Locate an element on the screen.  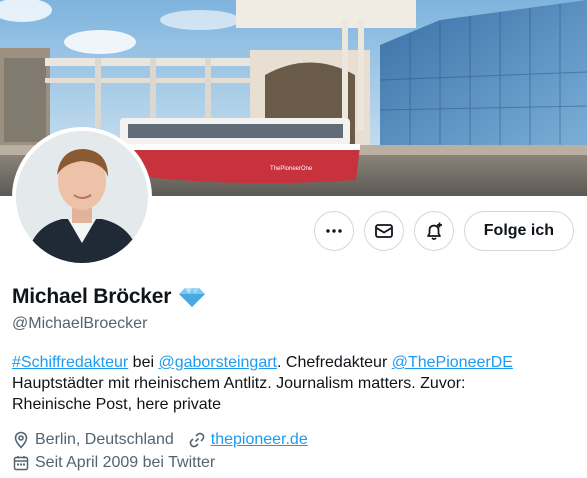
mention-link-gaborsteingart: @gaborsteingart is located at coordinates (217, 362).